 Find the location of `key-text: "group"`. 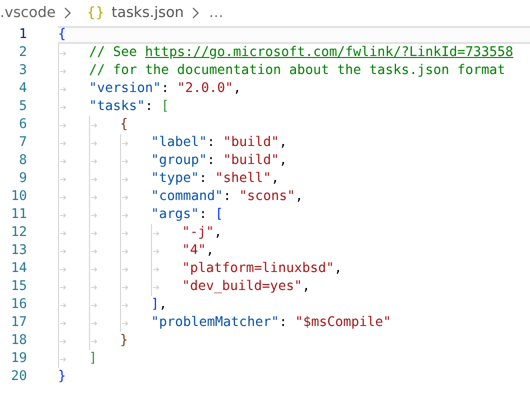

key-text: "group" is located at coordinates (179, 161).